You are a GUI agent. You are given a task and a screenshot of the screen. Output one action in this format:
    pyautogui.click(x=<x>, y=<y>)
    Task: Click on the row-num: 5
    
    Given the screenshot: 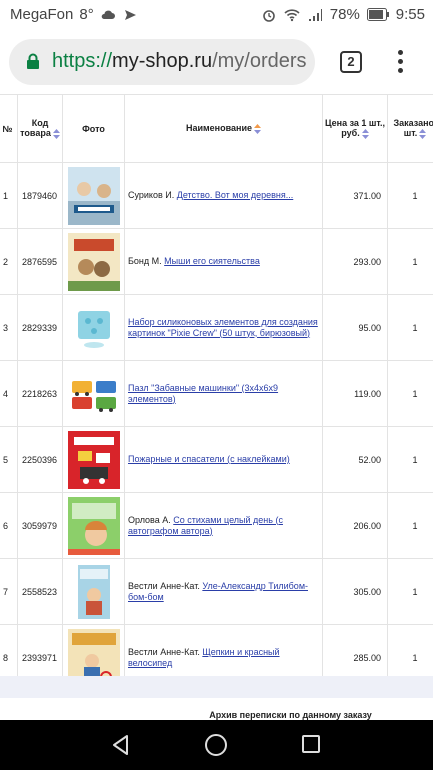 What is the action you would take?
    pyautogui.click(x=9, y=459)
    